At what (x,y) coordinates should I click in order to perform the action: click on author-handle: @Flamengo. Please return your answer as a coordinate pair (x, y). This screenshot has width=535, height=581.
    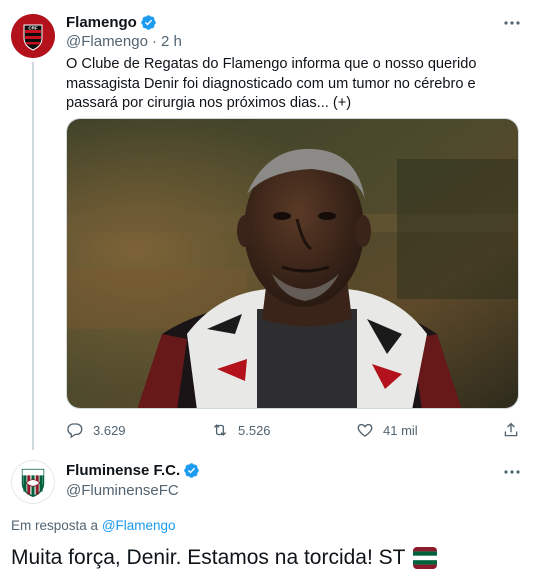
    Looking at the image, I should click on (107, 41).